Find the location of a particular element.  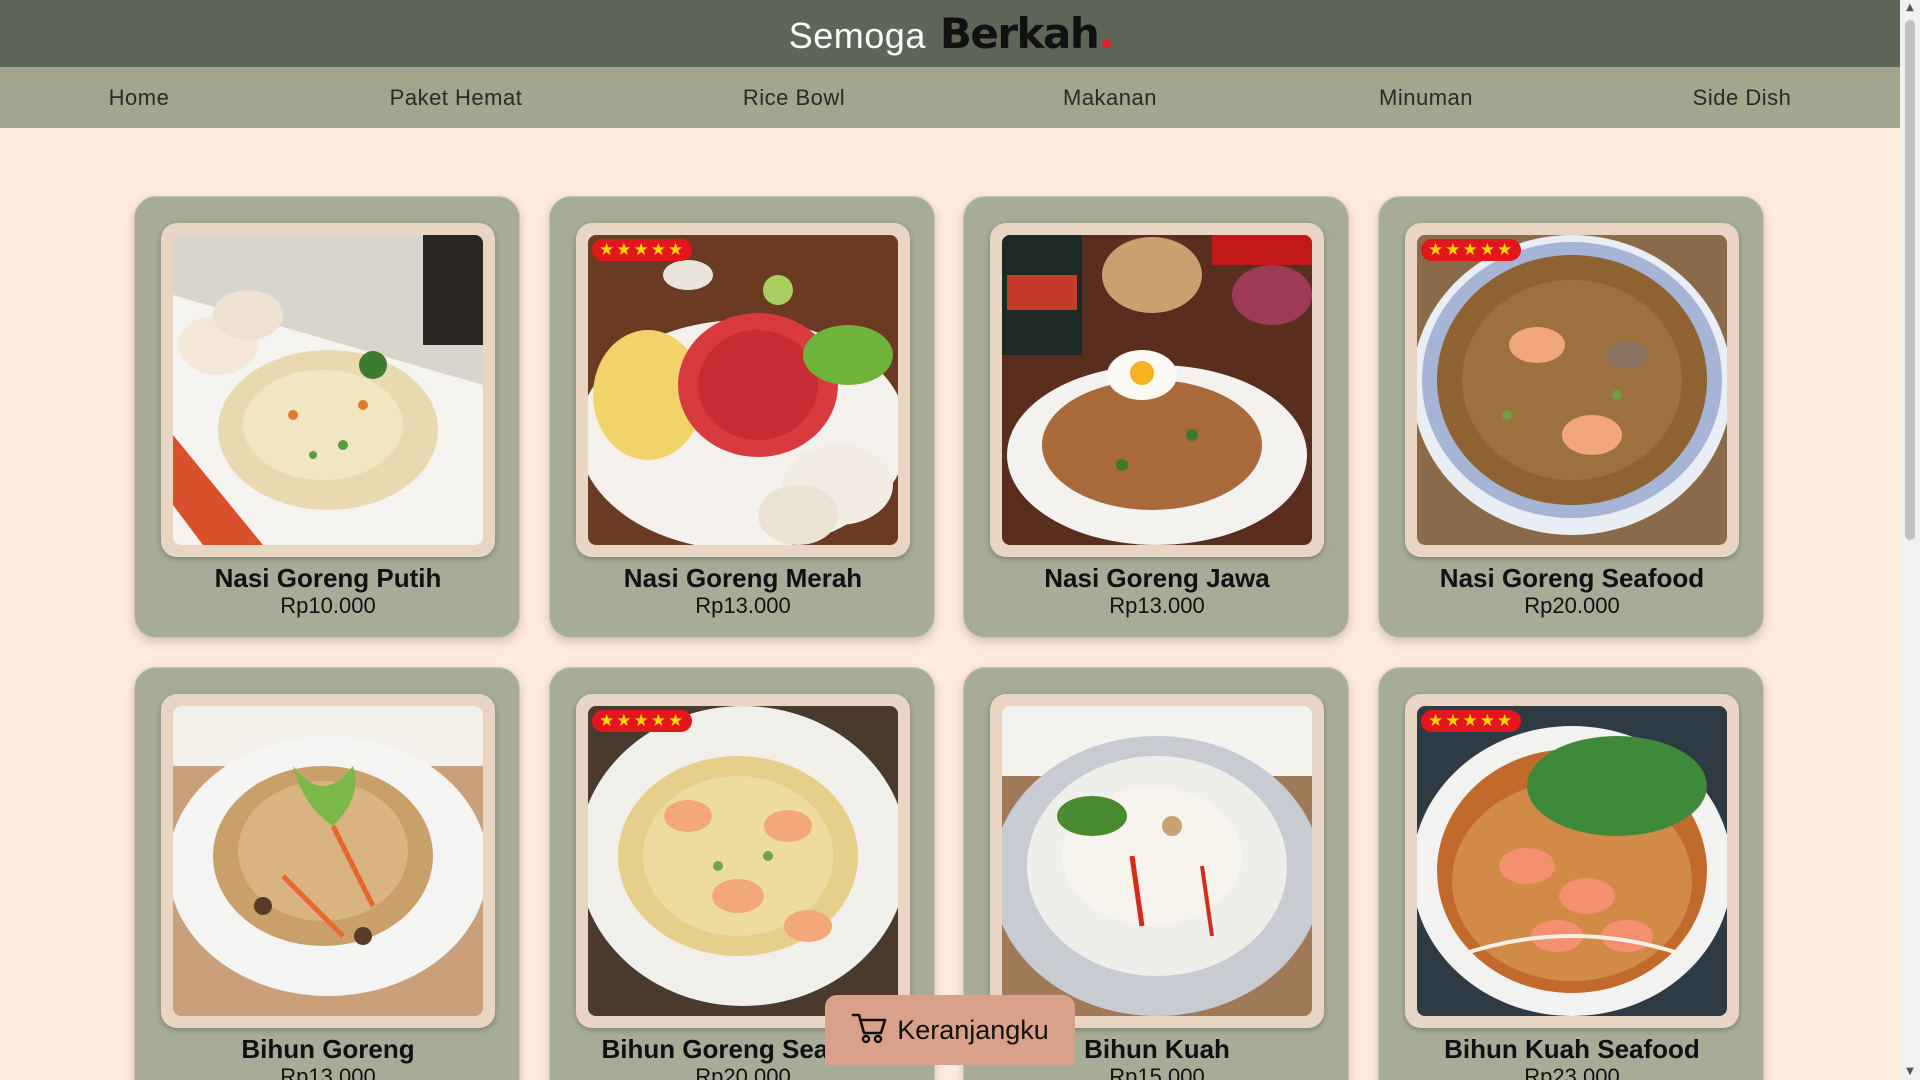

menu-card: Nasi Goreng Putih Rp10.000 is located at coordinates (327, 417).